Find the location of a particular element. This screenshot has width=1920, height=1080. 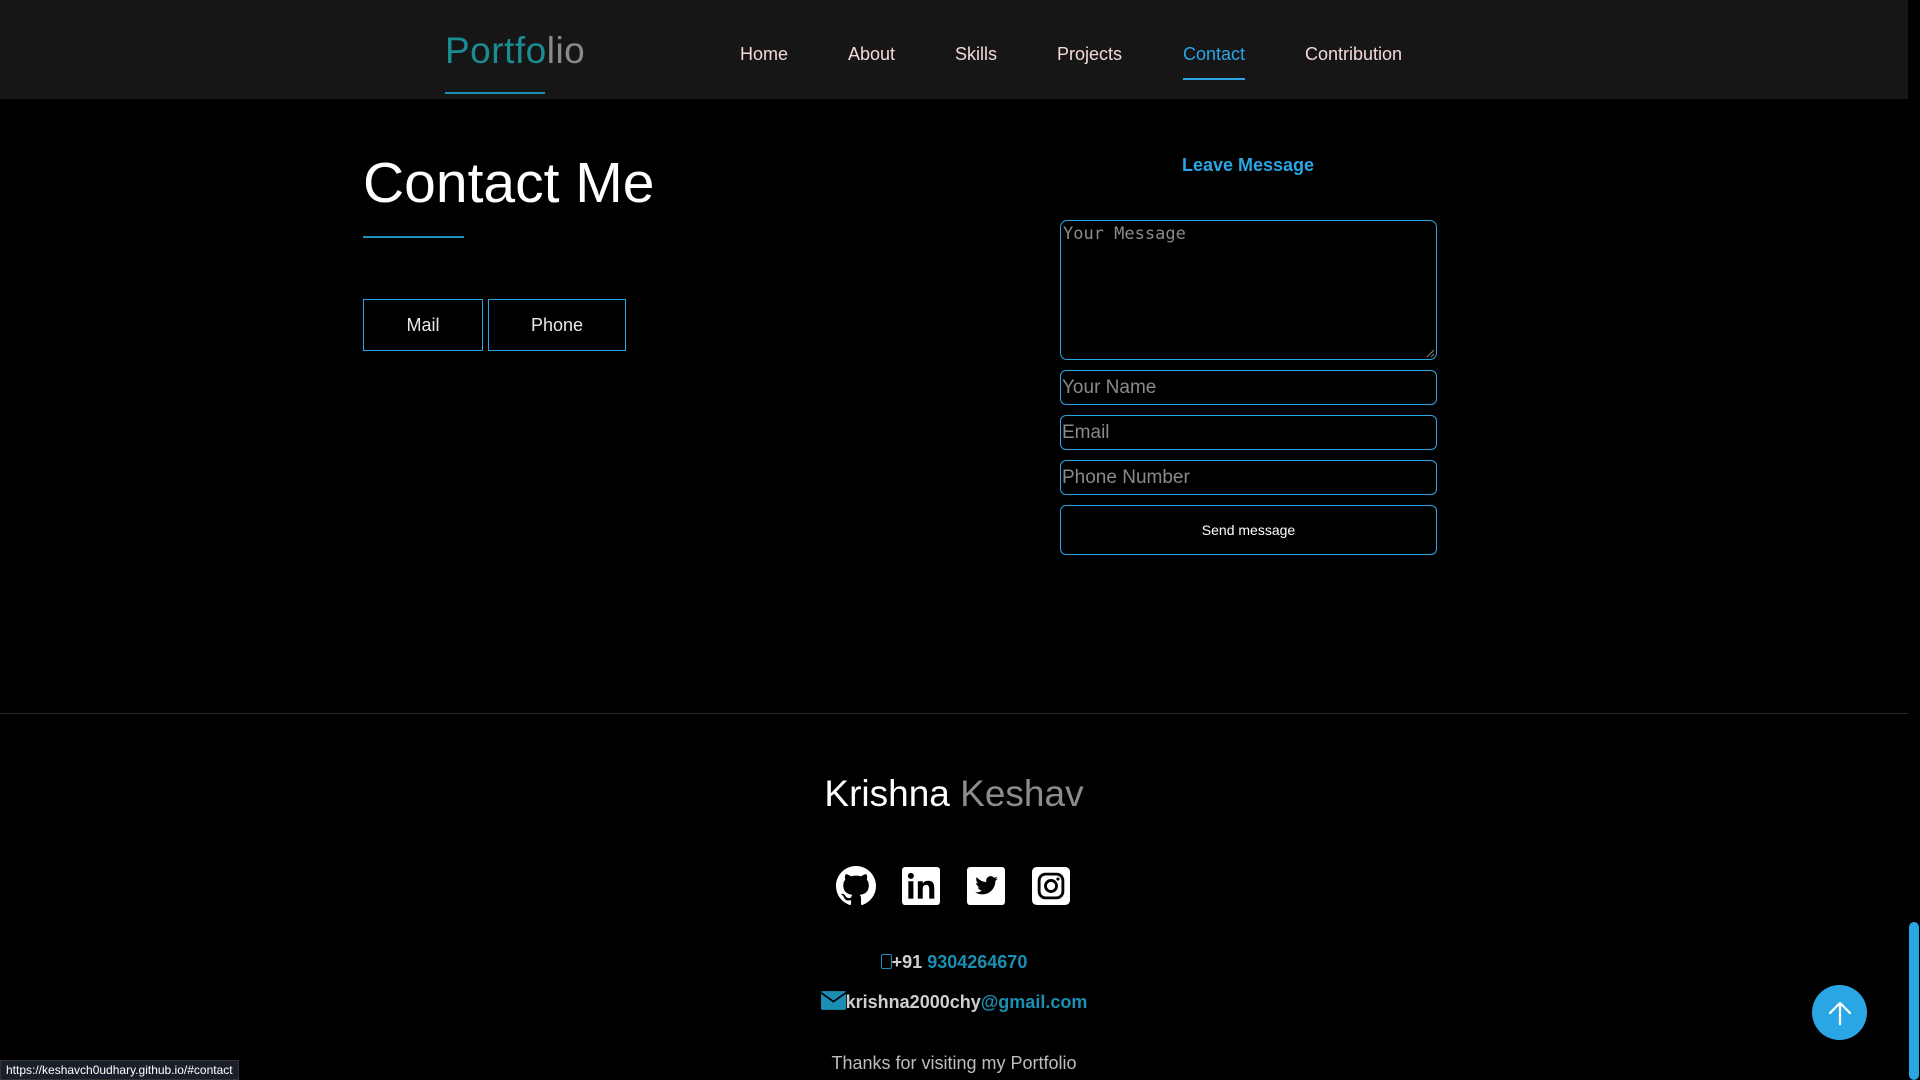

resize-handle-icon is located at coordinates (1430, 353).